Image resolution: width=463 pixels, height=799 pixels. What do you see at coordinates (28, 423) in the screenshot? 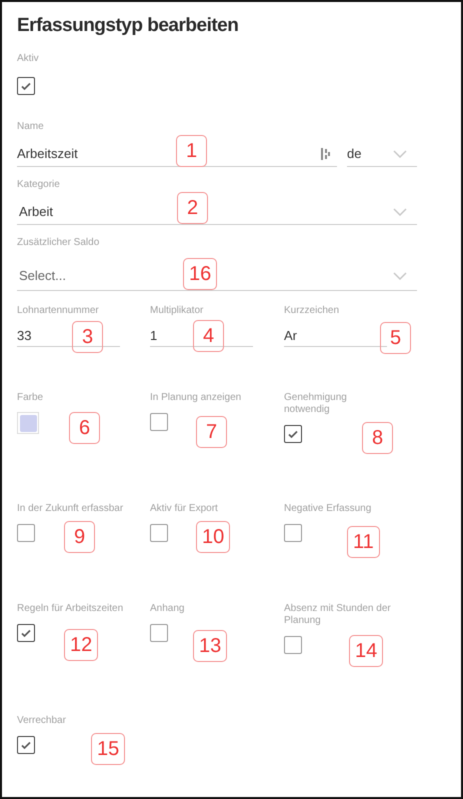
I see `color-swatch` at bounding box center [28, 423].